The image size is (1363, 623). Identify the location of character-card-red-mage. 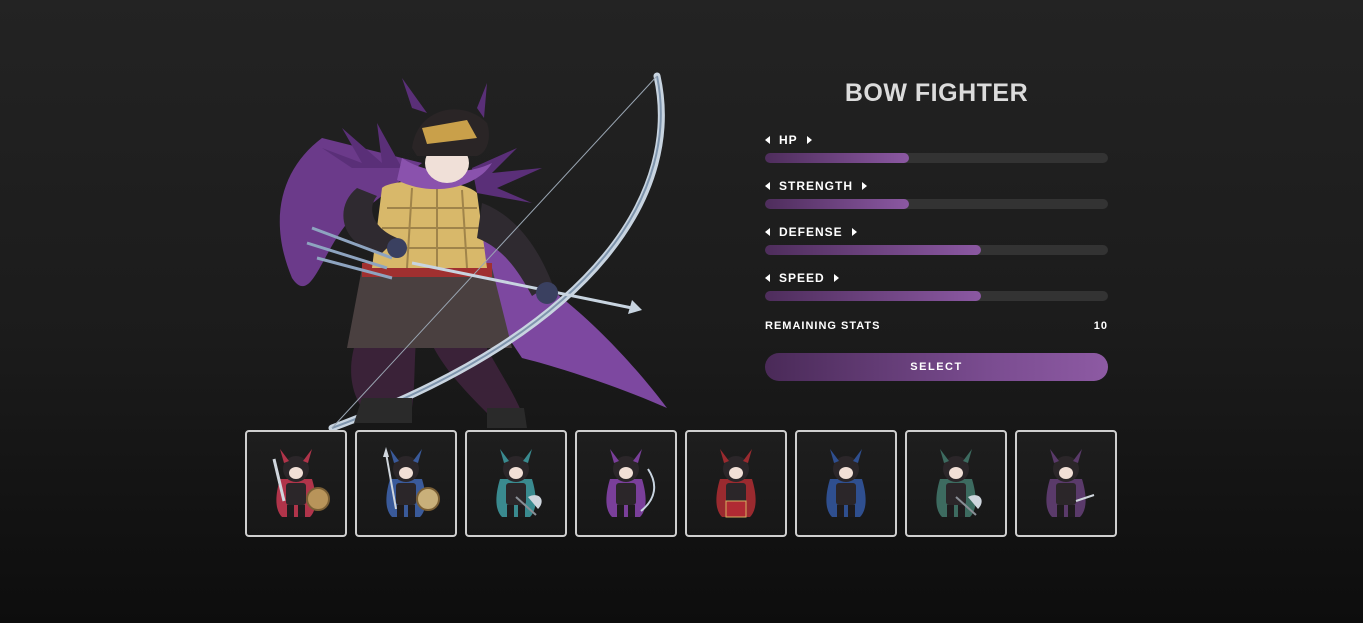
(736, 483).